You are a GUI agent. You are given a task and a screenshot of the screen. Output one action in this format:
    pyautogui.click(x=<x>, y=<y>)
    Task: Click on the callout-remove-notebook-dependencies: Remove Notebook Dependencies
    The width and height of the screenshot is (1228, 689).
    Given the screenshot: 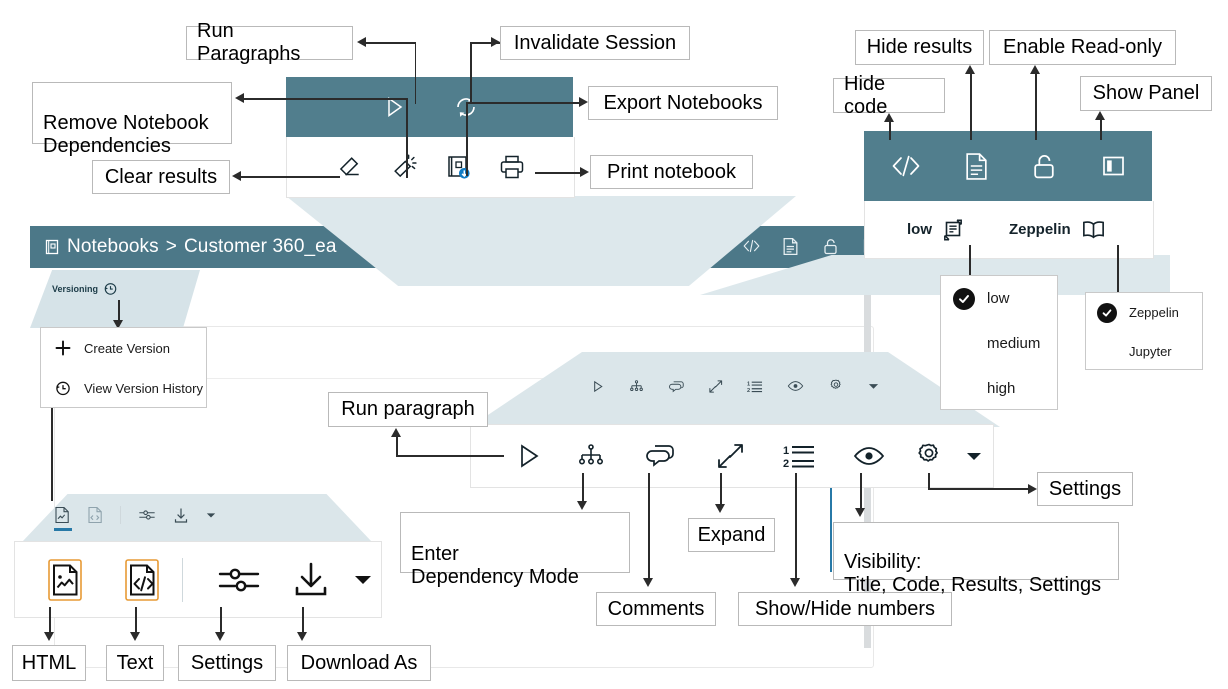 What is the action you would take?
    pyautogui.click(x=132, y=119)
    